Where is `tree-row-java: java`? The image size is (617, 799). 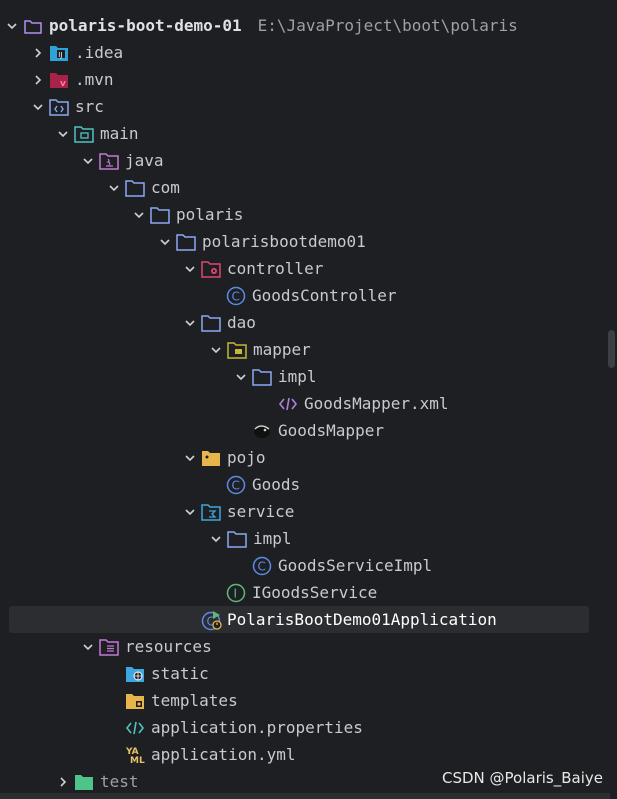
tree-row-java: java is located at coordinates (300, 160).